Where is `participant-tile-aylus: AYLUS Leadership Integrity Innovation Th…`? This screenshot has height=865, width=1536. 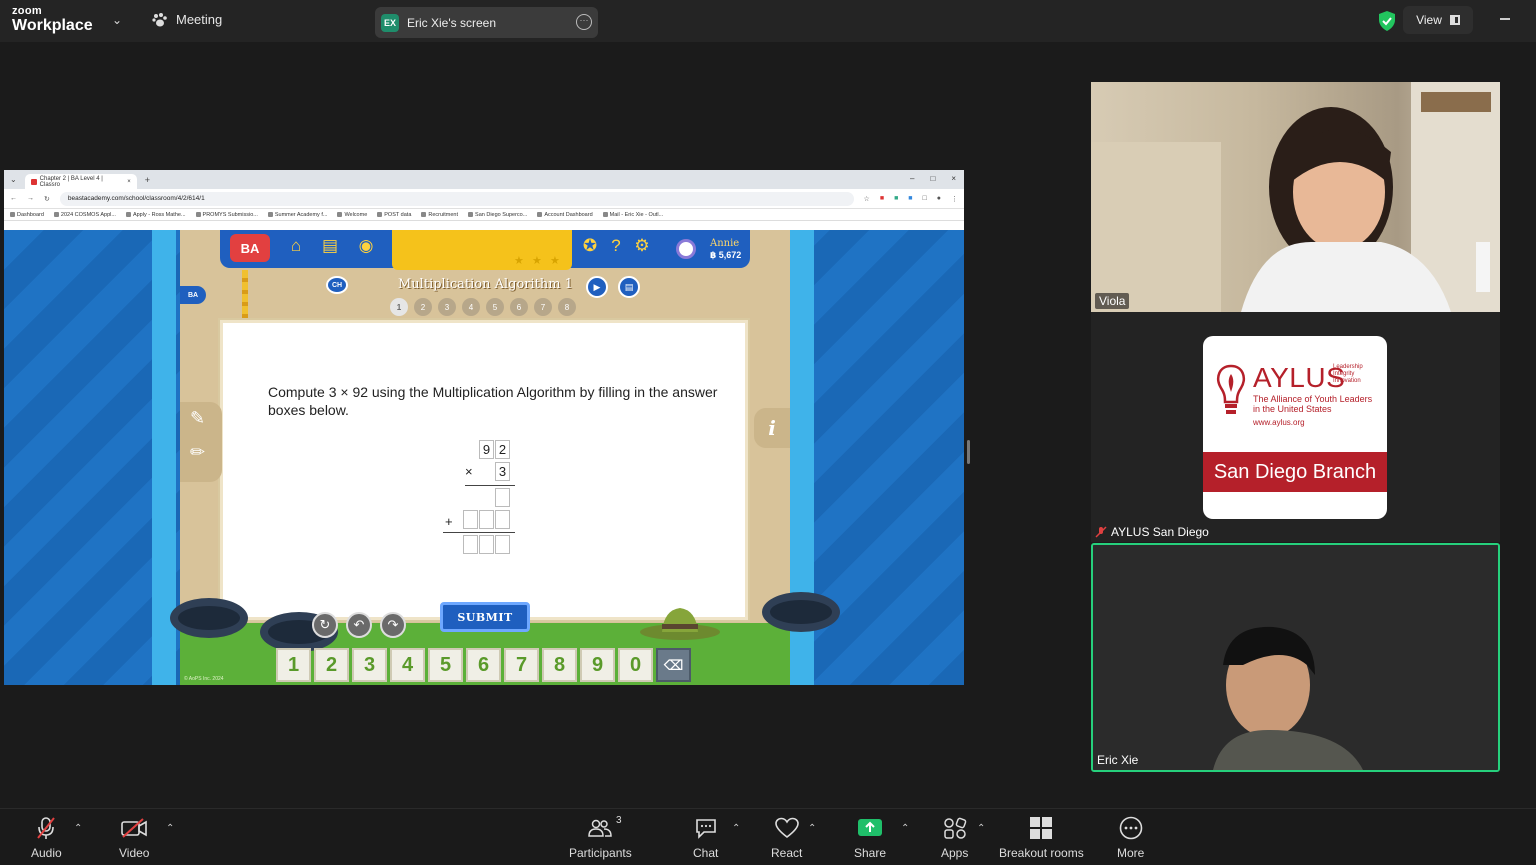
participant-tile-aylus: AYLUS Leadership Integrity Innovation Th… is located at coordinates (1295, 427).